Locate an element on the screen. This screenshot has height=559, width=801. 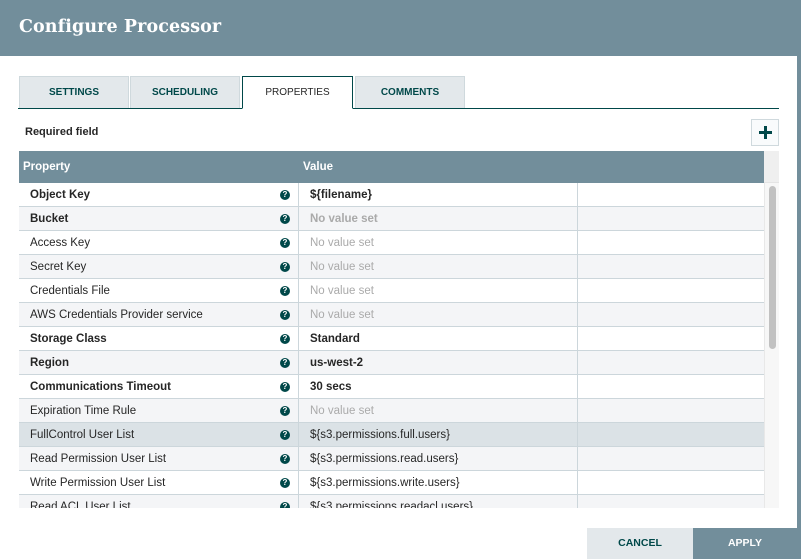
property-value: ${s3.permissions.read.users} is located at coordinates (384, 459).